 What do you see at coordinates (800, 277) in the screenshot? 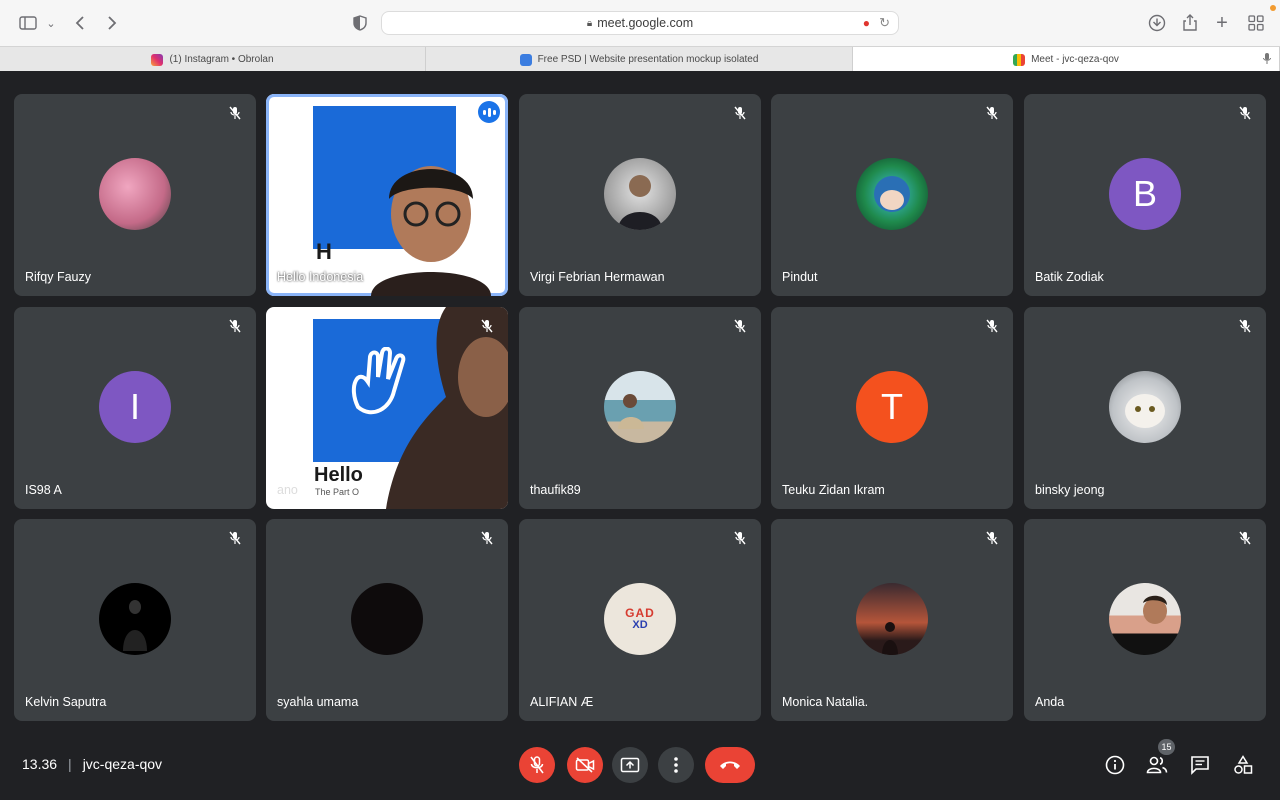
I see `participant-name: Pindut` at bounding box center [800, 277].